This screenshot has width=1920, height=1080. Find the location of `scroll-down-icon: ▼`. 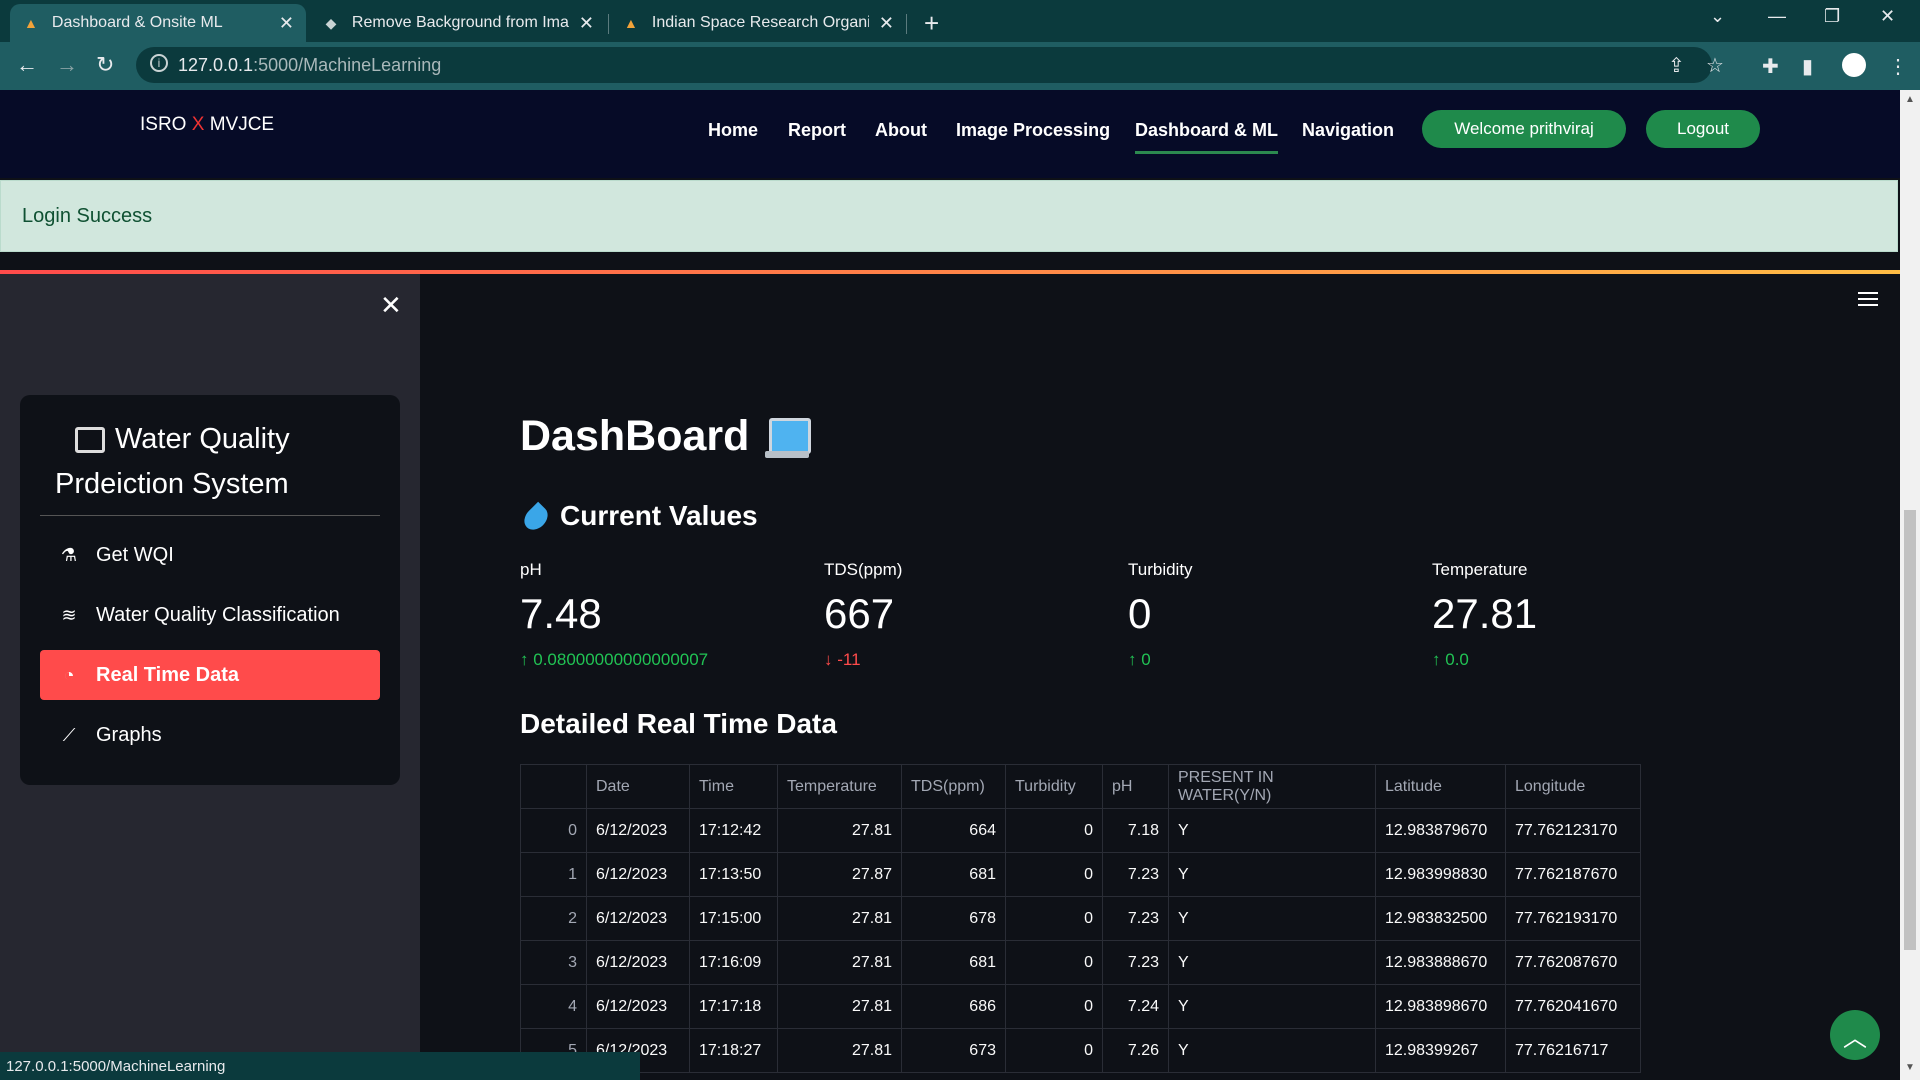

scroll-down-icon: ▼ is located at coordinates (1910, 1067).